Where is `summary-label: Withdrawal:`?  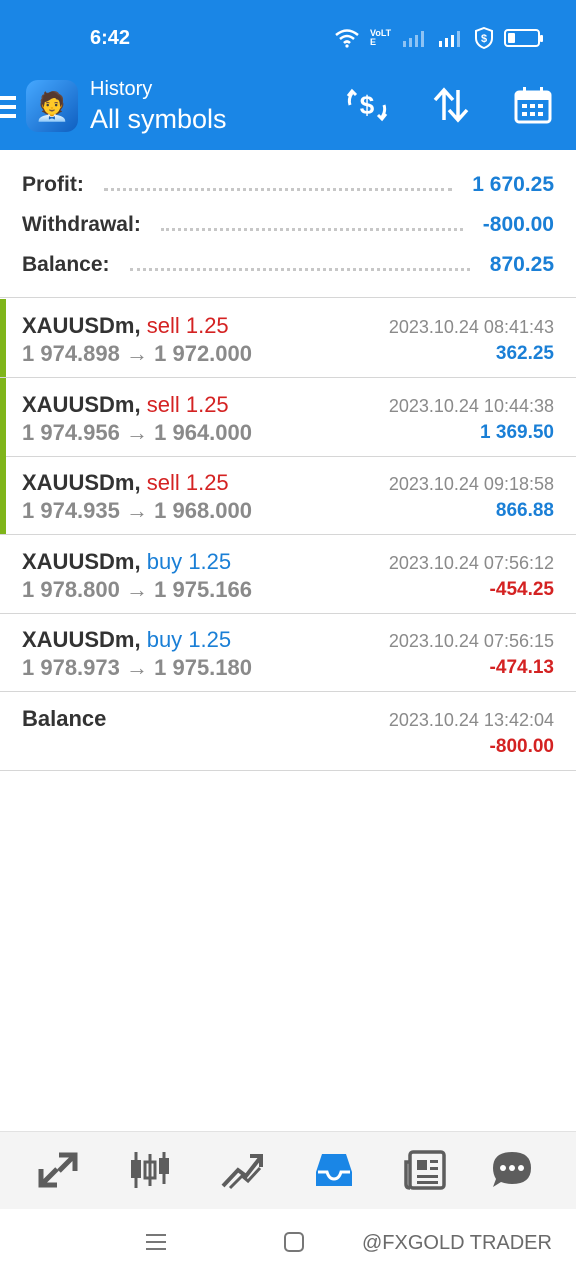
summary-label: Withdrawal: is located at coordinates (81, 224).